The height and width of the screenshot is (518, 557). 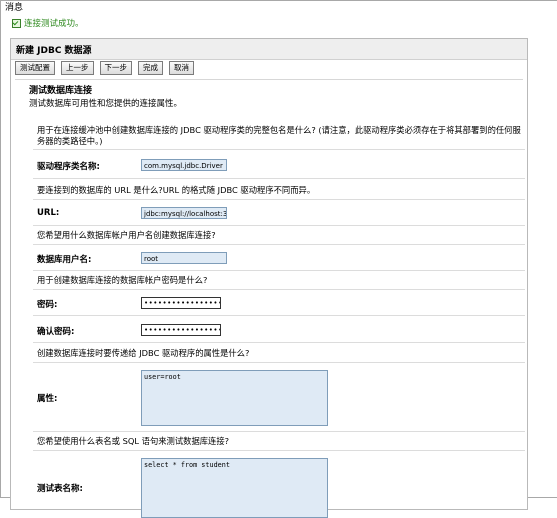 I want to click on test-table-question: 您希望使用什么表名或 SQL 语句来测试数据库连接?, so click(x=133, y=441).